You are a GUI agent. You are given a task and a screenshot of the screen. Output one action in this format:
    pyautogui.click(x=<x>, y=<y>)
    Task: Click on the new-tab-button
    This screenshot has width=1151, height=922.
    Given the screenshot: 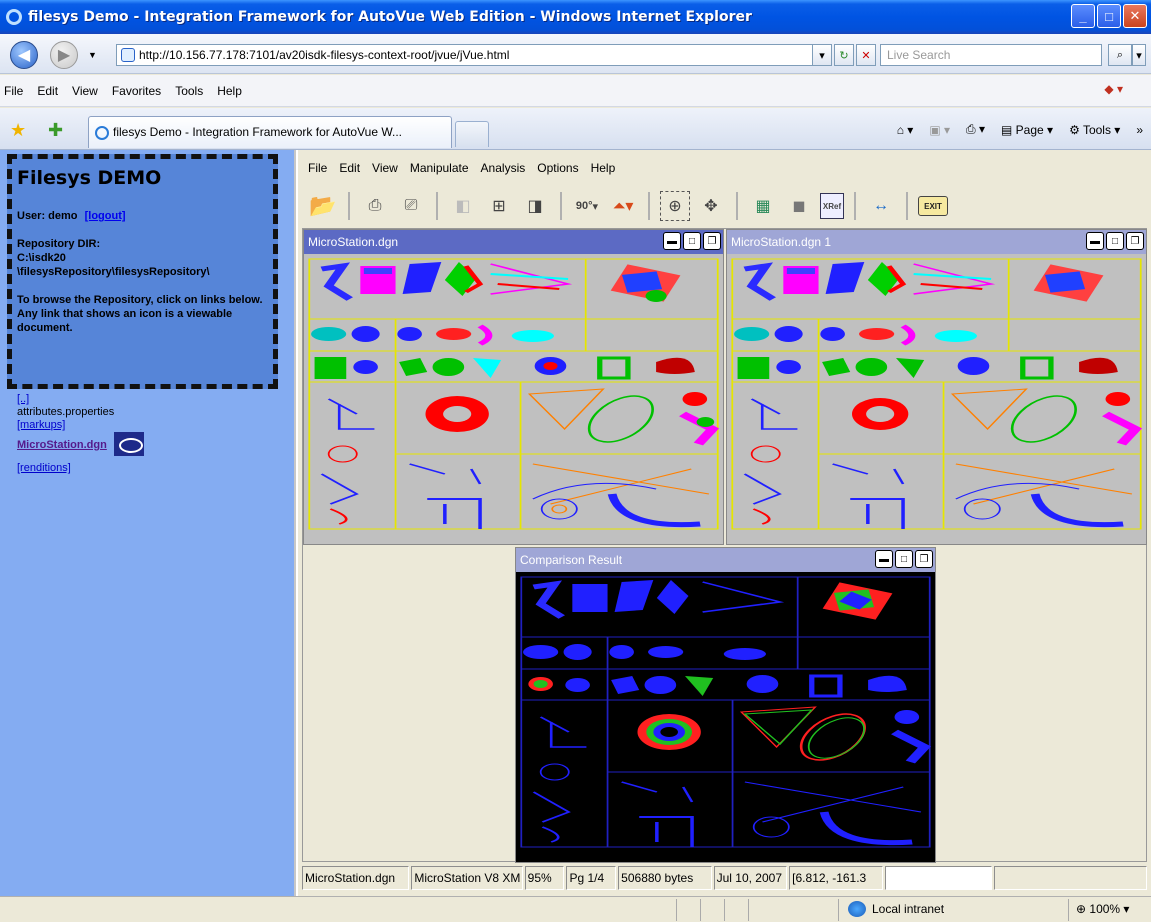 What is the action you would take?
    pyautogui.click(x=472, y=134)
    